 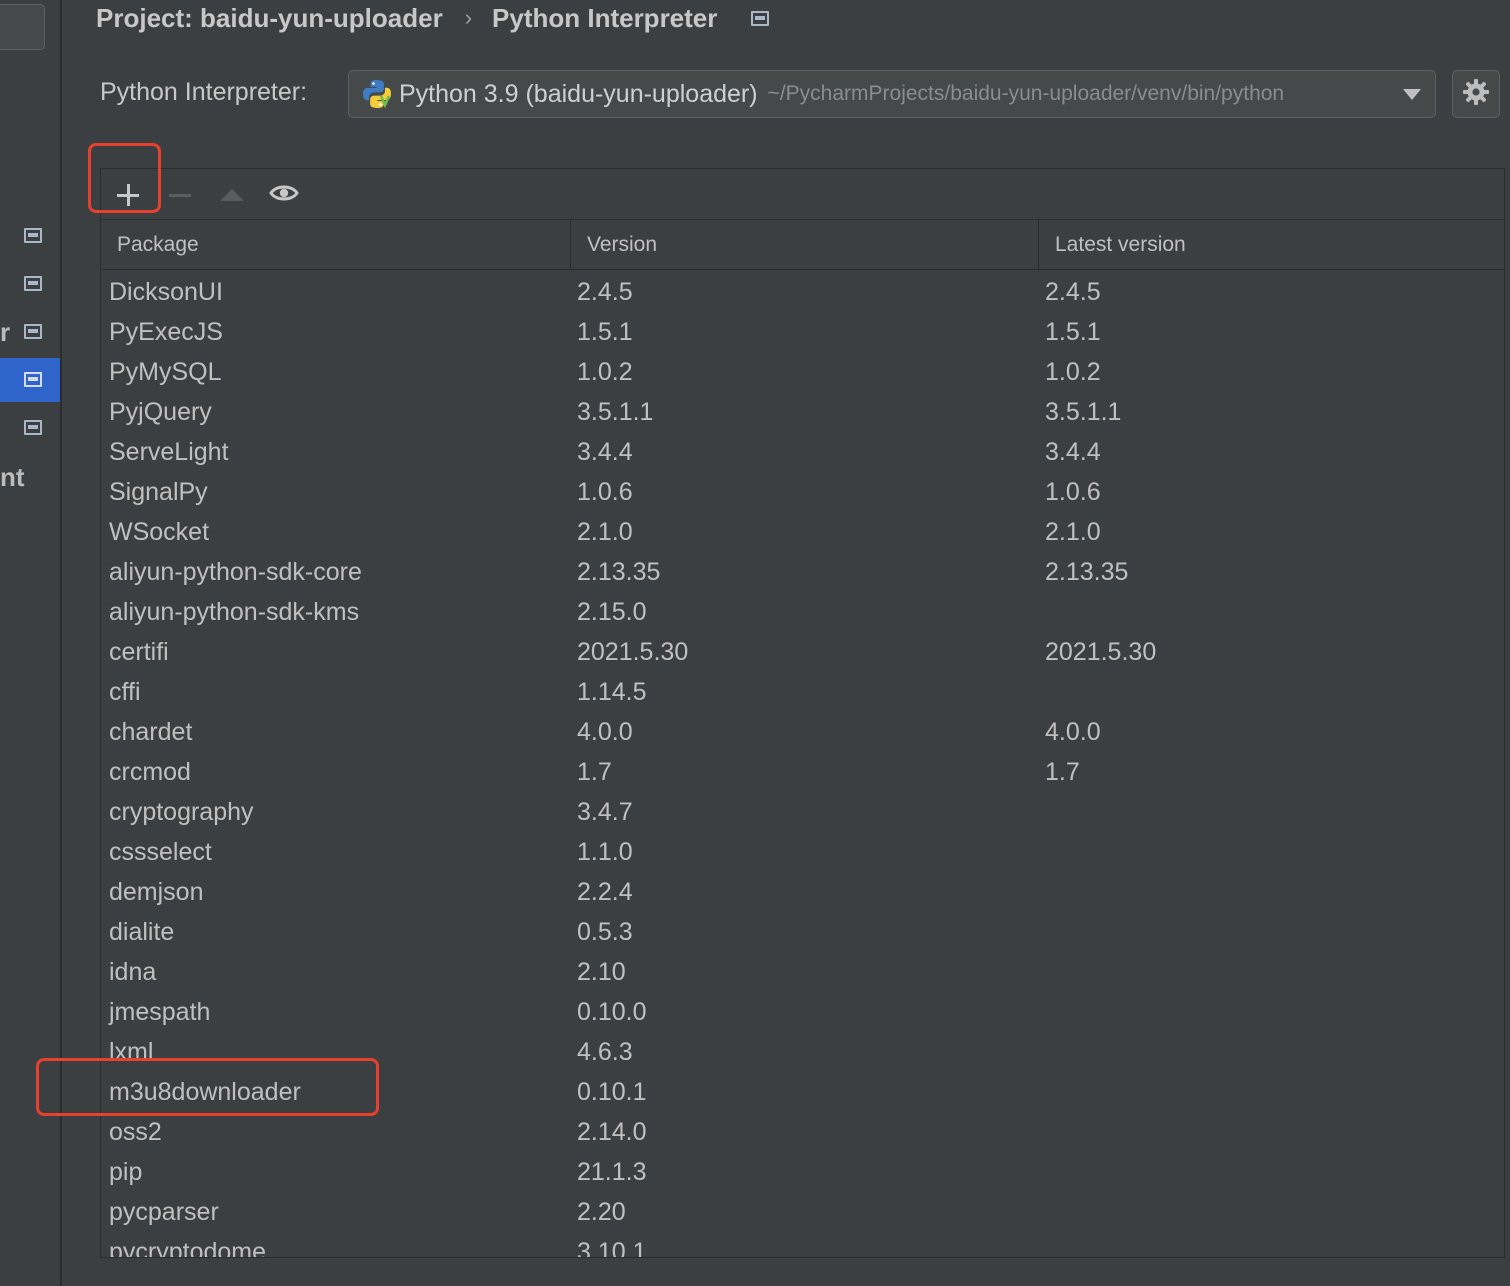 I want to click on tree-item-label: r, so click(x=5, y=332).